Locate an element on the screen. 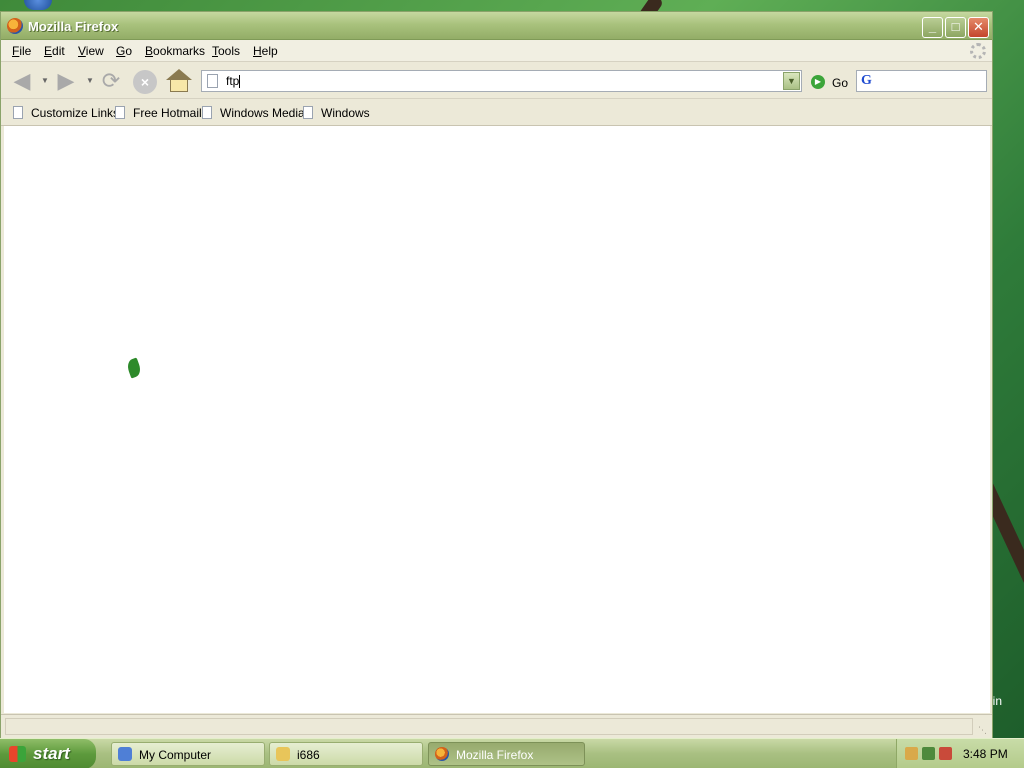  taskbar-item-mozilla-firefox: Mozilla Firefox is located at coordinates (506, 754).